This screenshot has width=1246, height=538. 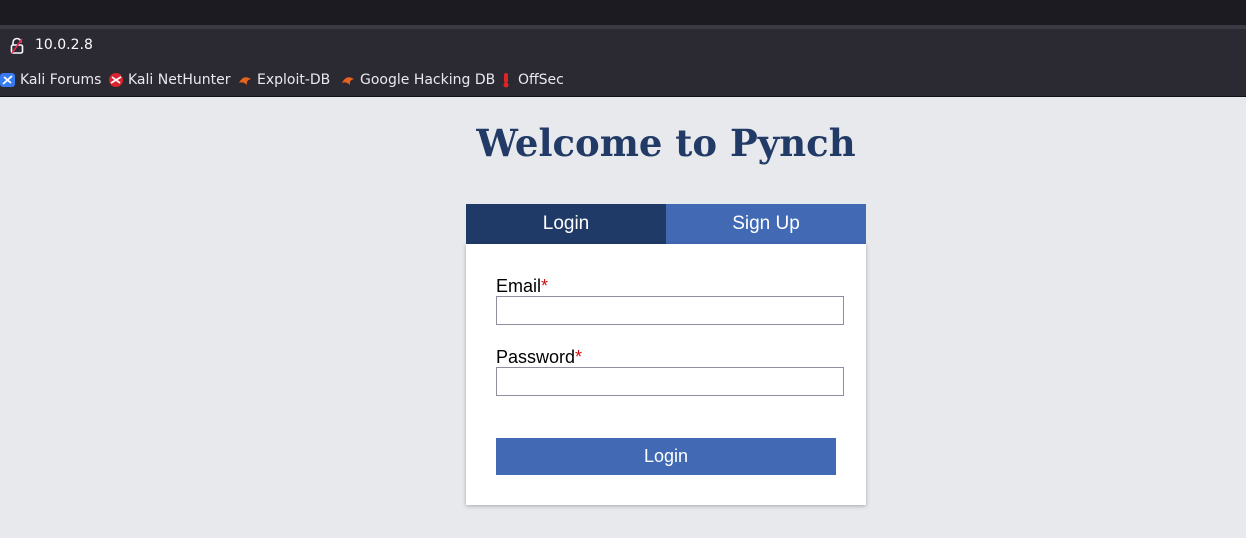 I want to click on password-field, so click(x=670, y=381).